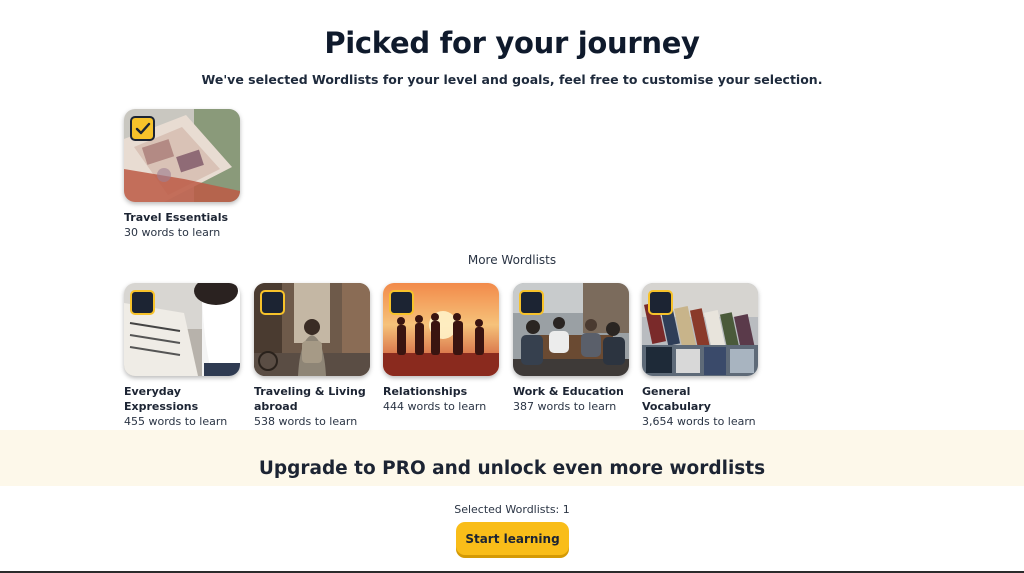 The width and height of the screenshot is (1024, 573). Describe the element at coordinates (401, 302) in the screenshot. I see `relationships-checkbox` at that location.